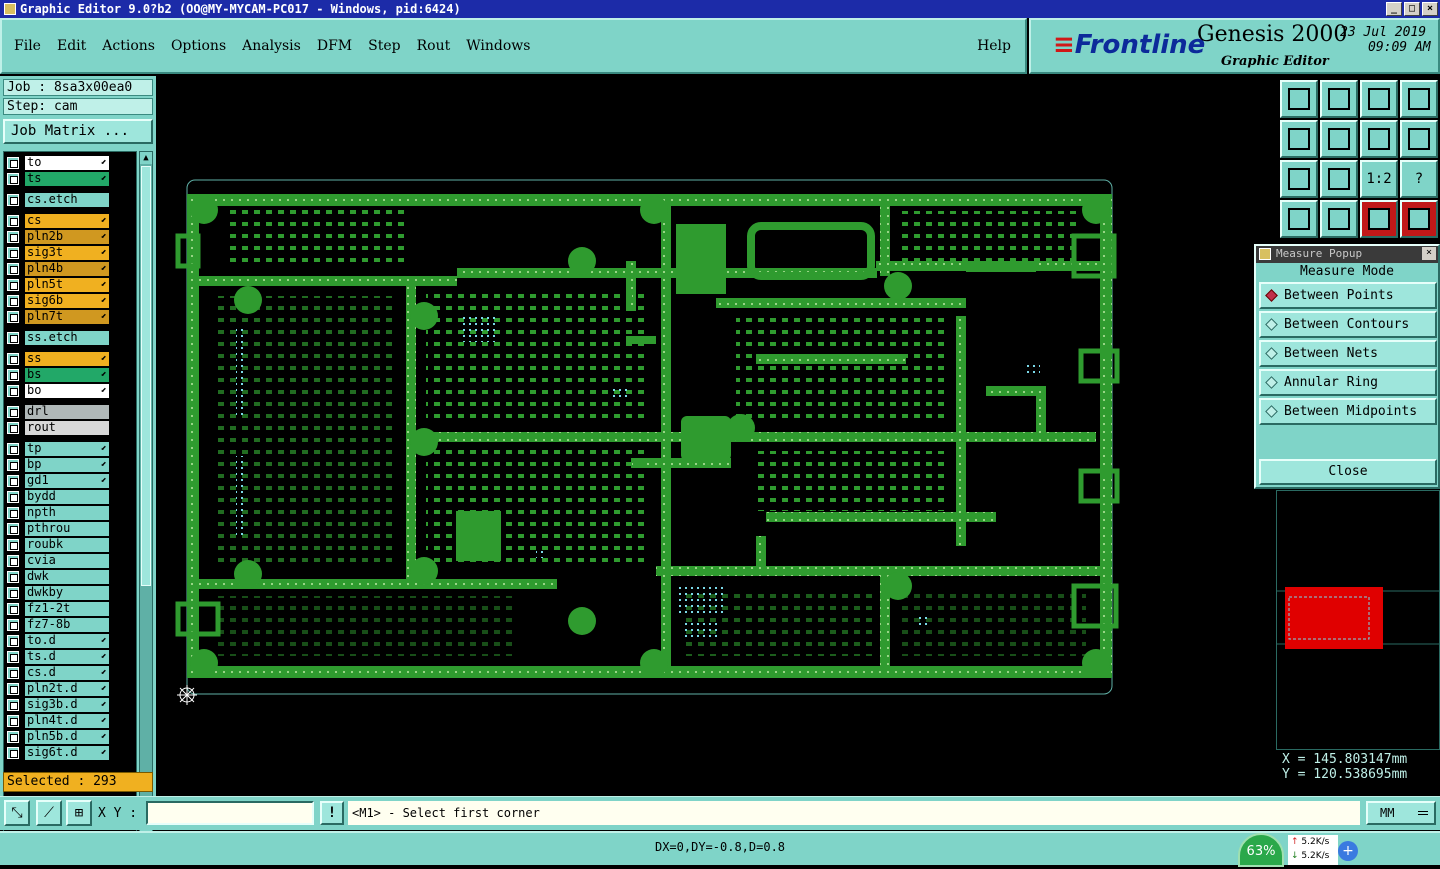 Image resolution: width=1440 pixels, height=869 pixels. What do you see at coordinates (49, 813) in the screenshot?
I see `measure-icon: ⟋` at bounding box center [49, 813].